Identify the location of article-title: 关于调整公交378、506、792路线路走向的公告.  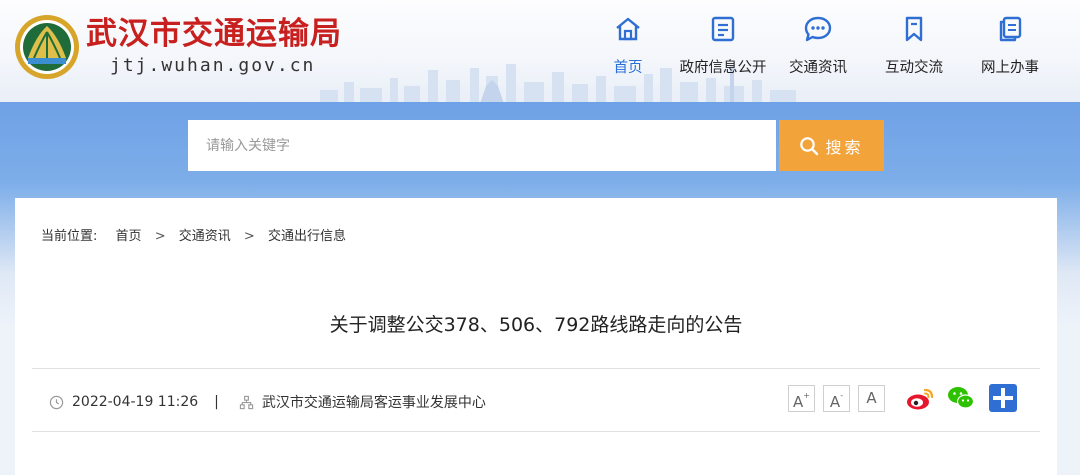
(536, 325).